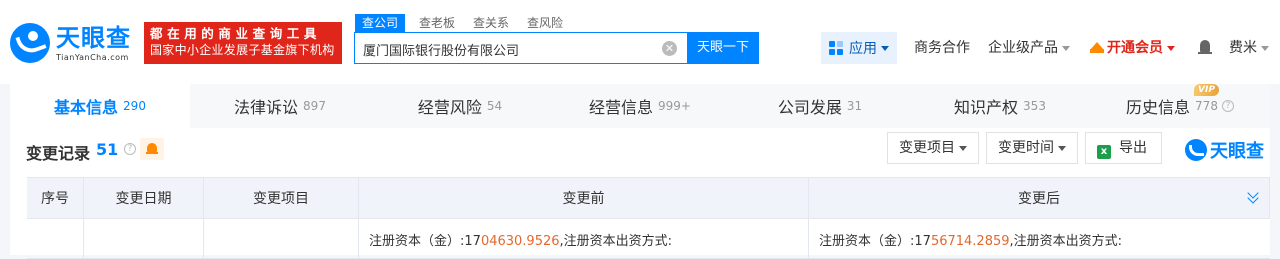 This screenshot has height=259, width=1280. Describe the element at coordinates (93, 37) in the screenshot. I see `logo-title: 天眼查` at that location.